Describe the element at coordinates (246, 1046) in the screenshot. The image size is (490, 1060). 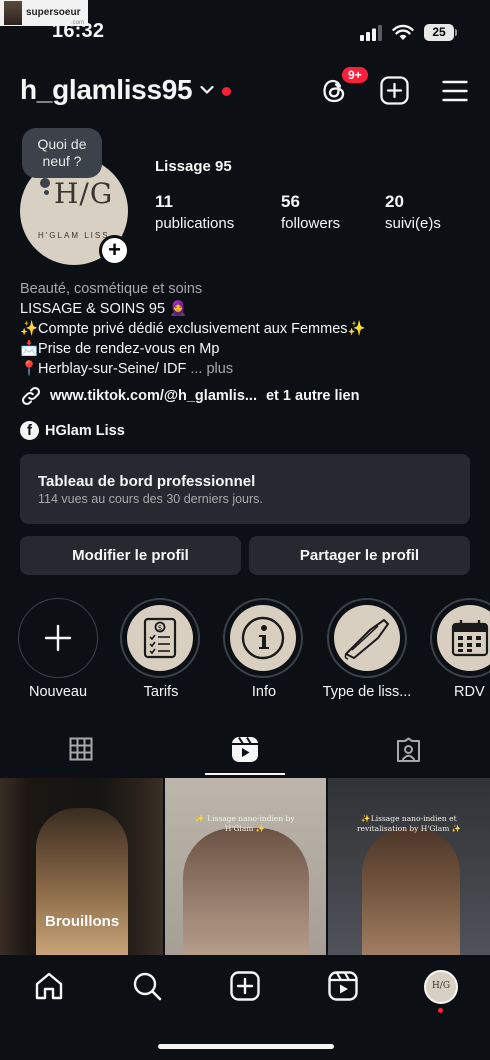
I see `home-indicator` at that location.